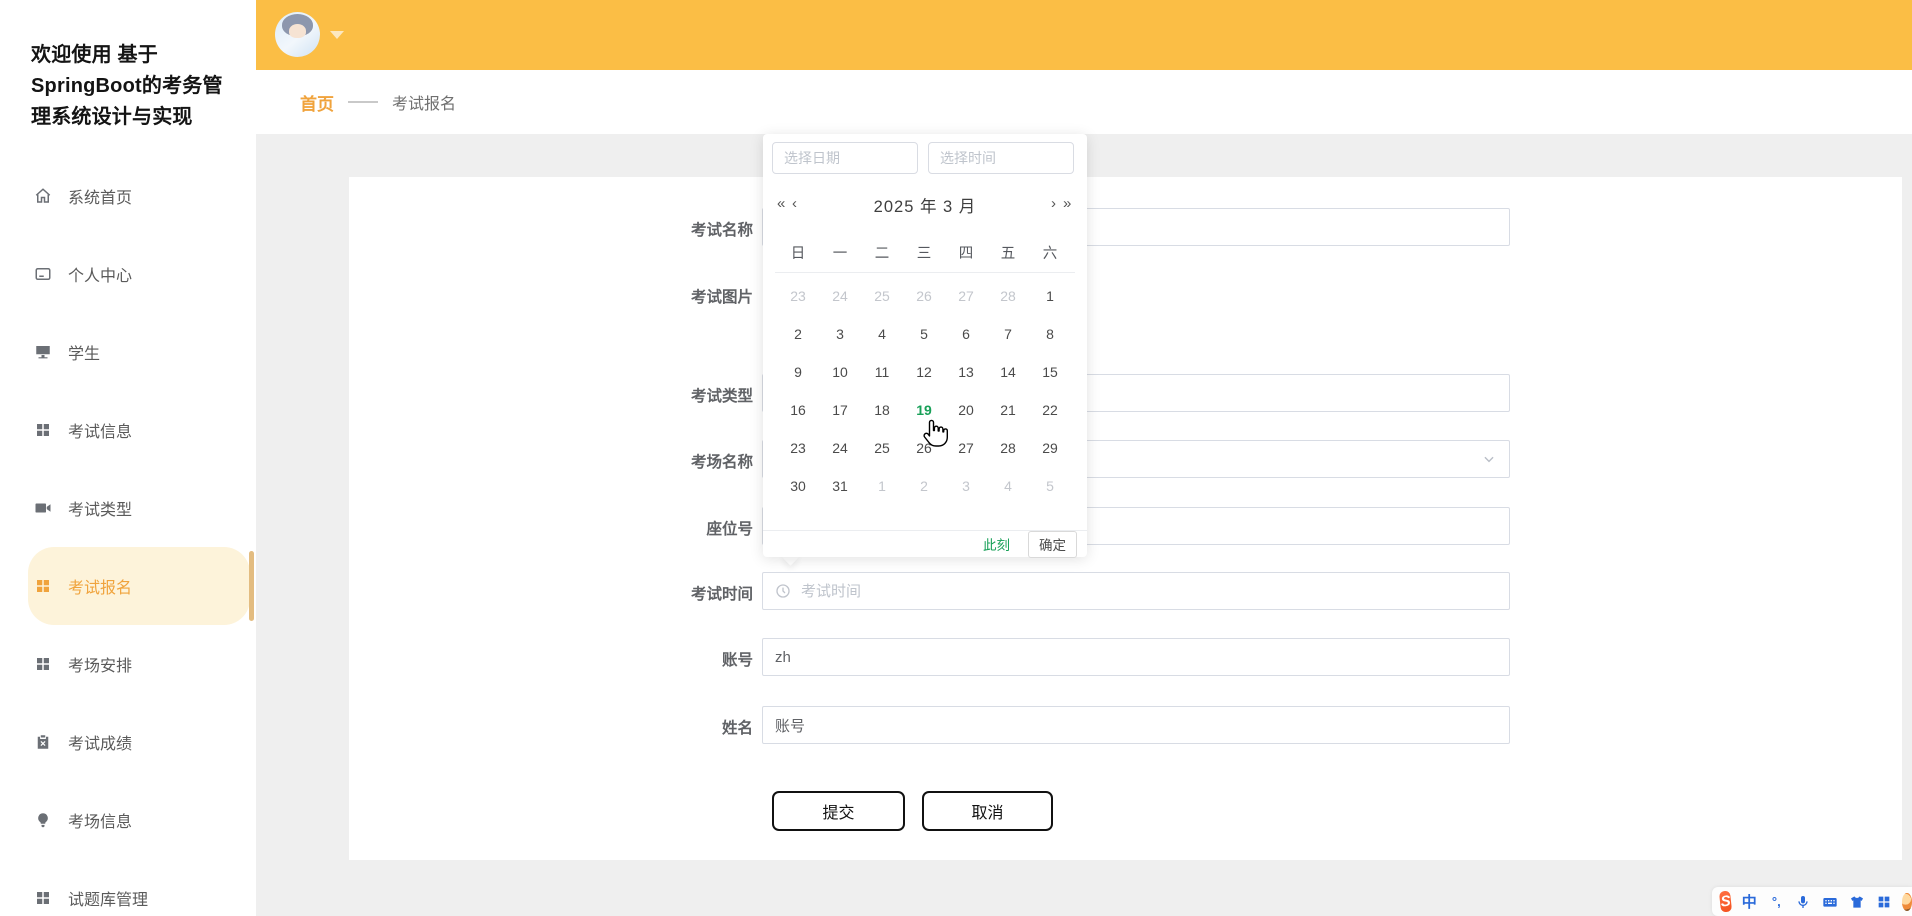 This screenshot has height=916, width=1912. Describe the element at coordinates (924, 410) in the screenshot. I see `calendar-day: 19` at that location.